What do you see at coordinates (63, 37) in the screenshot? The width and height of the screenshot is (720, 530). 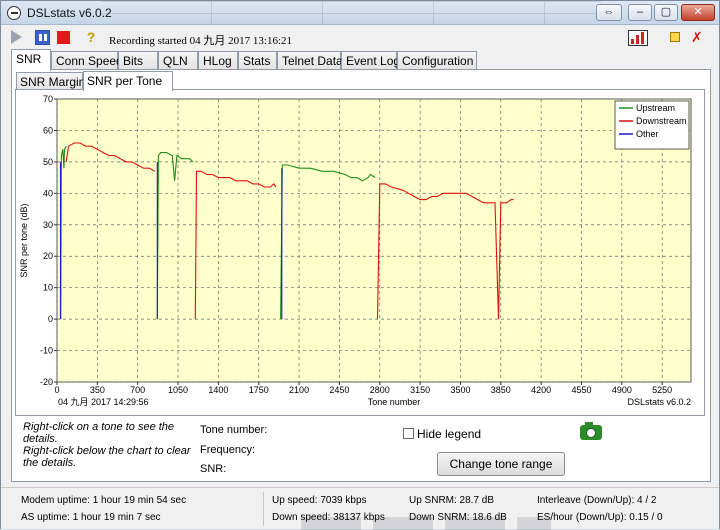 I see `stop-icon` at bounding box center [63, 37].